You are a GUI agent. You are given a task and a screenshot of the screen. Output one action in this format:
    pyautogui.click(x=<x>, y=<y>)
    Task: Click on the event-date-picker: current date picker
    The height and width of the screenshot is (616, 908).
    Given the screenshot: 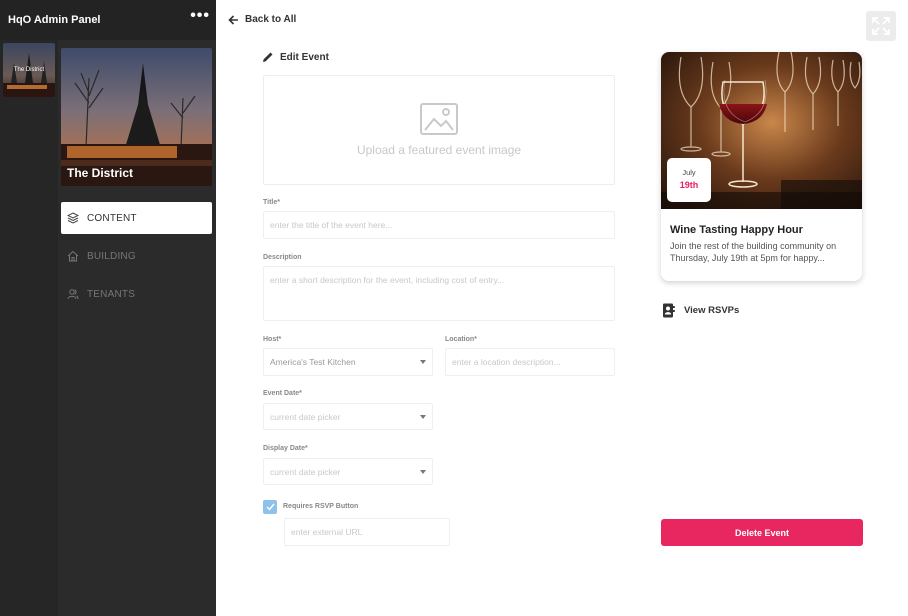 What is the action you would take?
    pyautogui.click(x=348, y=416)
    